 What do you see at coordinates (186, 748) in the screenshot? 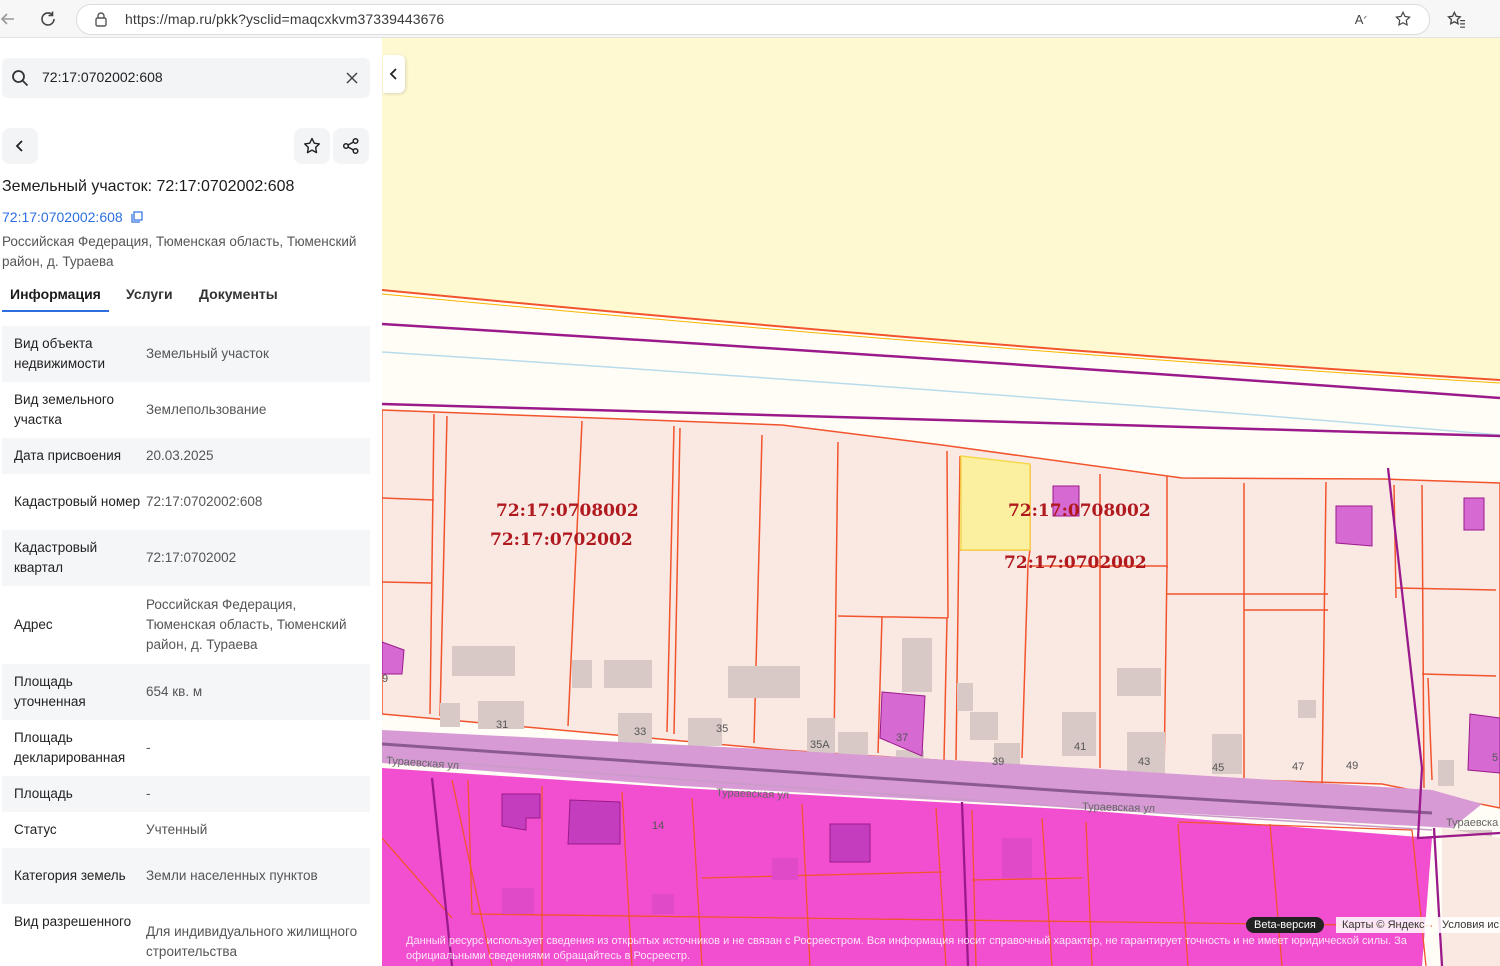
I see `property-row: Площадь декларированная -` at bounding box center [186, 748].